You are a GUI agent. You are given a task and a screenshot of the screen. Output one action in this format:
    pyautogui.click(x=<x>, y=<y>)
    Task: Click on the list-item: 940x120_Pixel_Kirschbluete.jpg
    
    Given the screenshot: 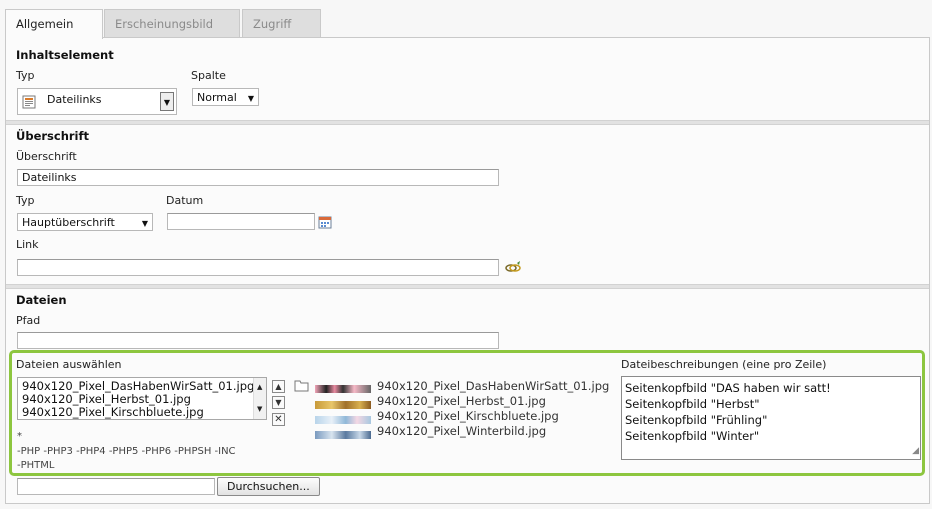 What is the action you would take?
    pyautogui.click(x=142, y=412)
    